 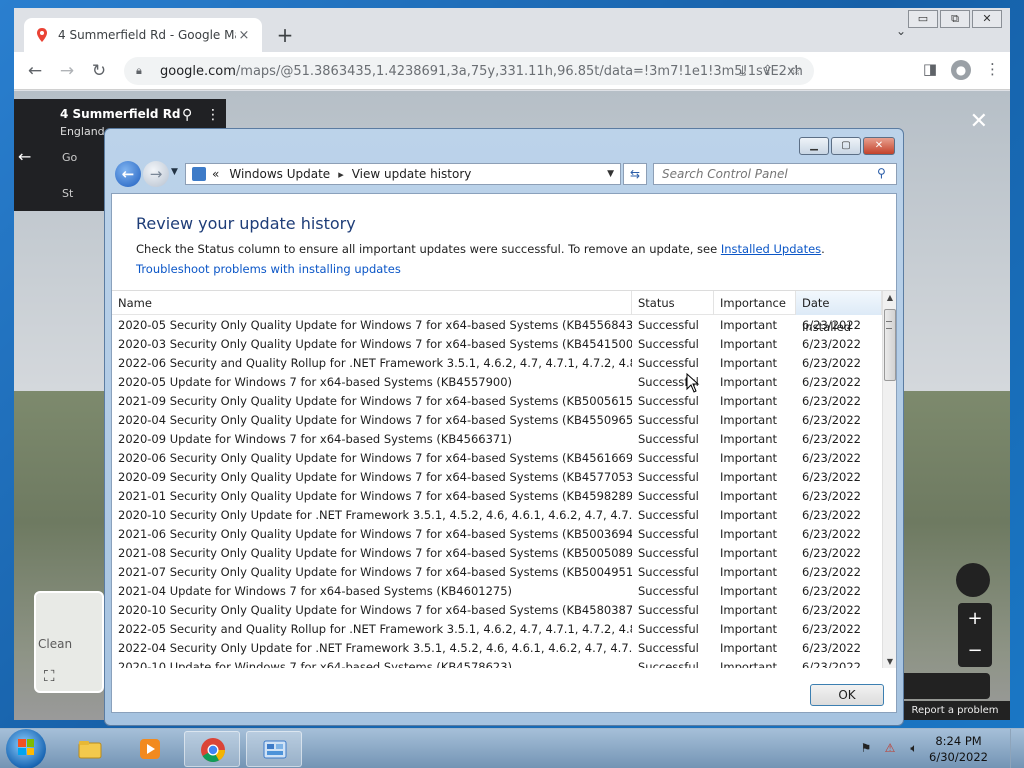 I want to click on taskbar-explorer, so click(x=90, y=749).